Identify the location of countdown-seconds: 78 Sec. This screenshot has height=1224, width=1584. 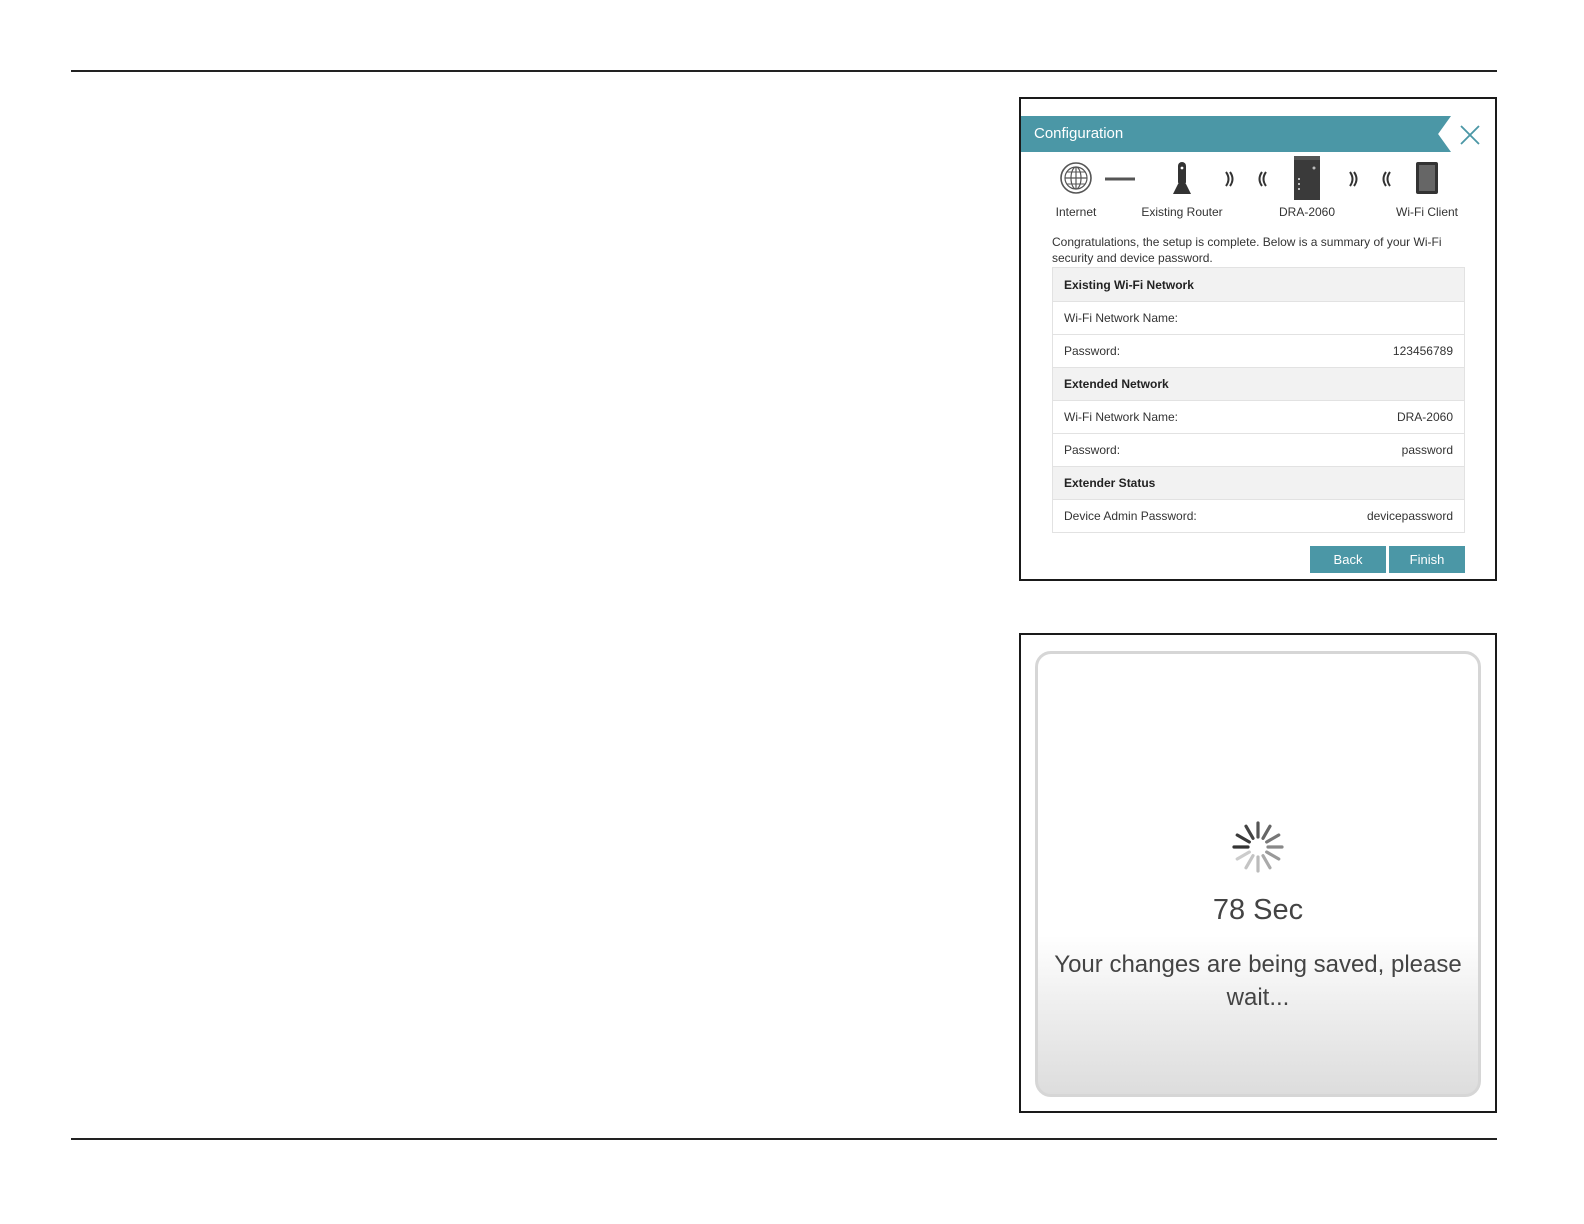
(1258, 910).